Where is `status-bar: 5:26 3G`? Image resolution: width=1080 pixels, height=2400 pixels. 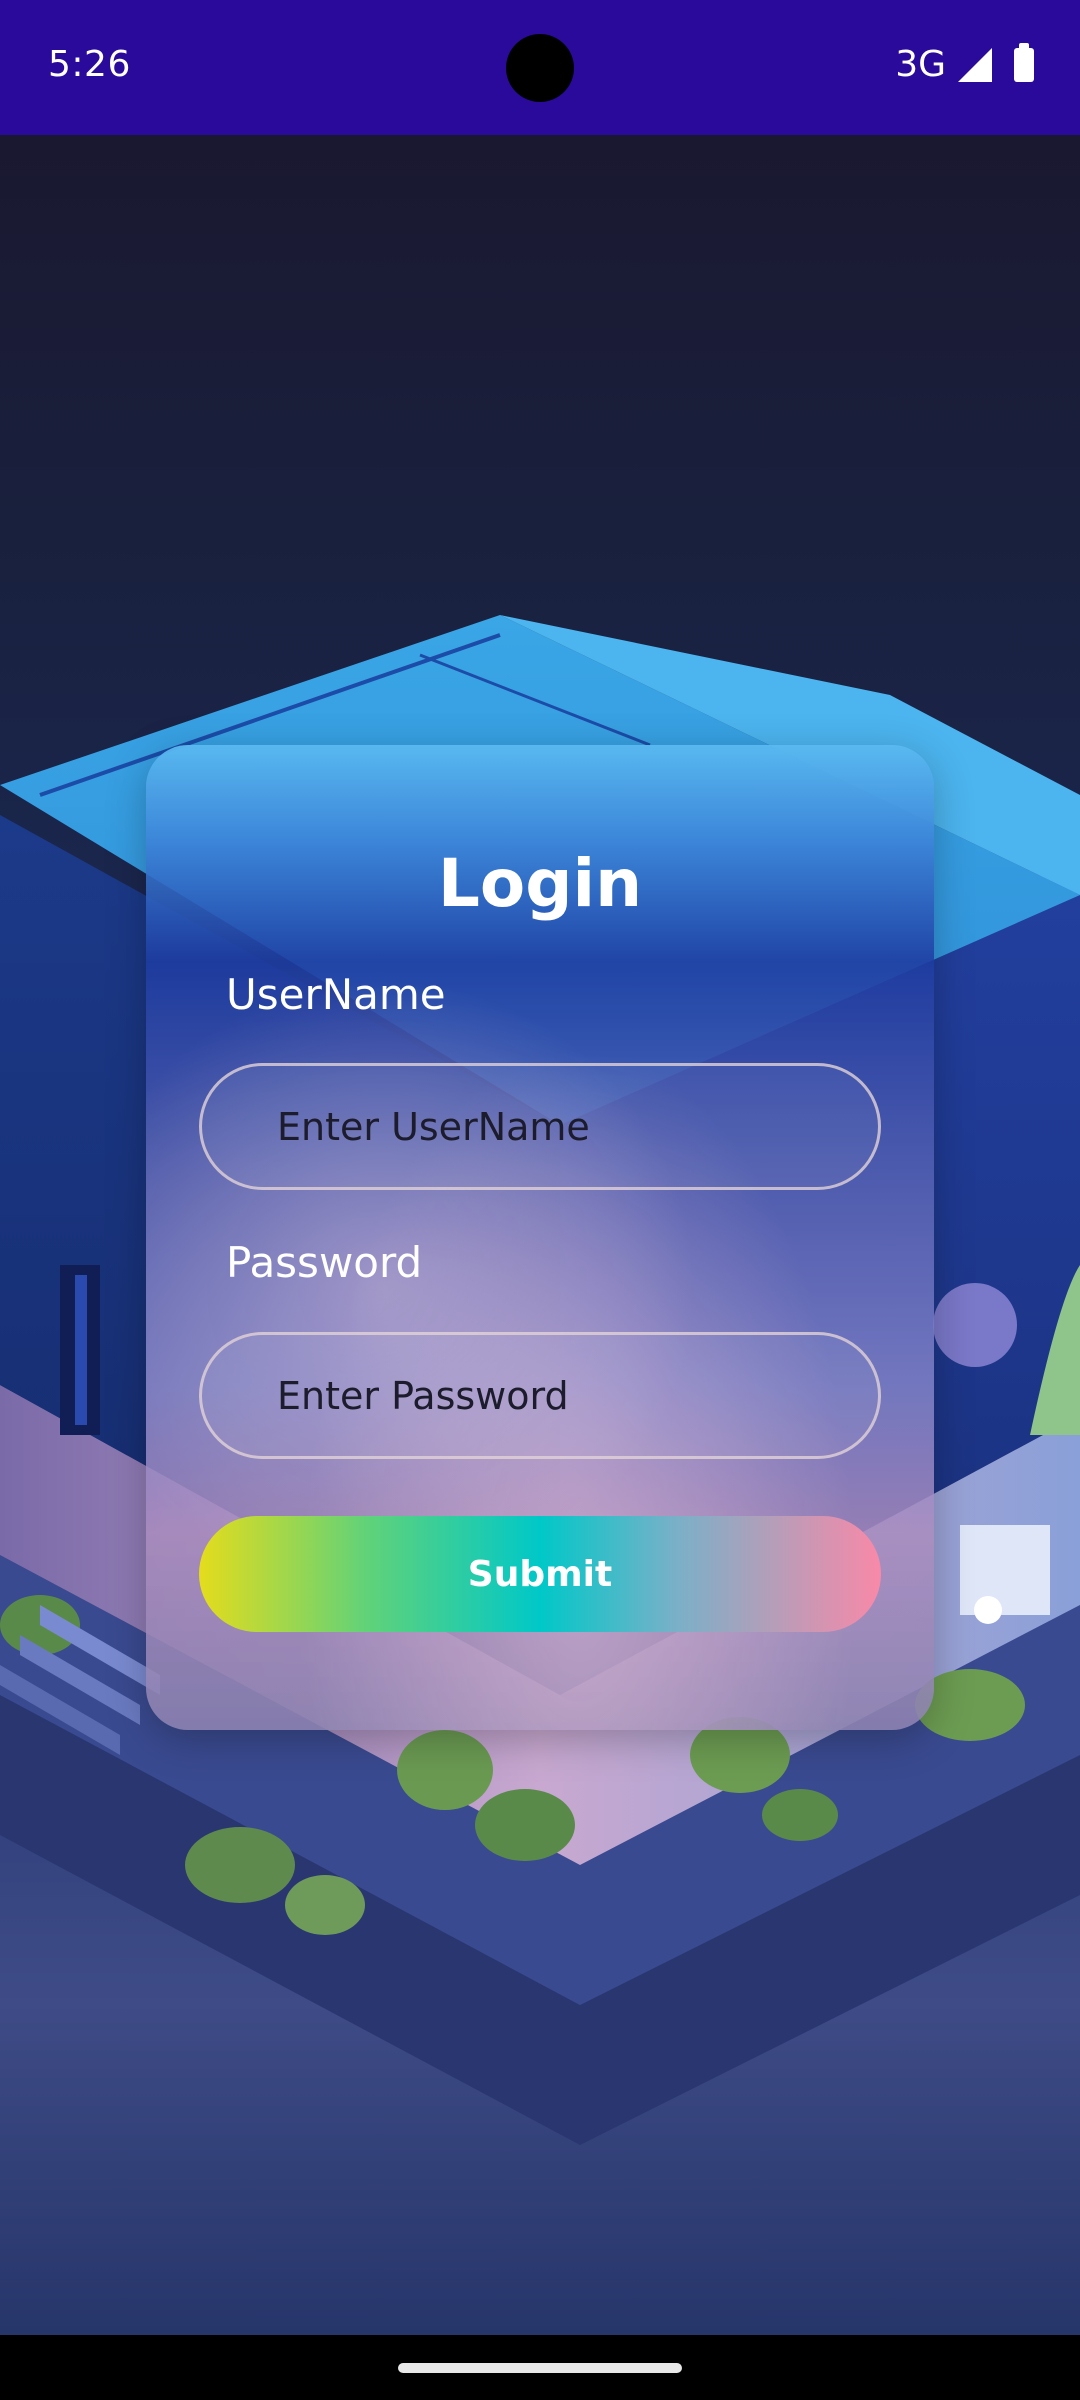
status-bar: 5:26 3G is located at coordinates (540, 67).